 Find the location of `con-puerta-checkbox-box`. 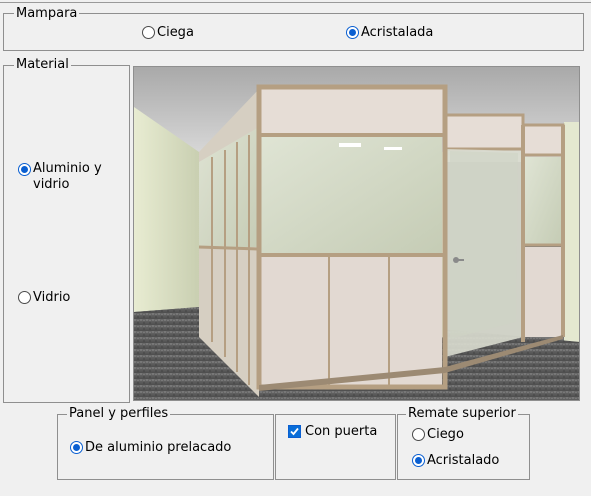

con-puerta-checkbox-box is located at coordinates (294, 431).